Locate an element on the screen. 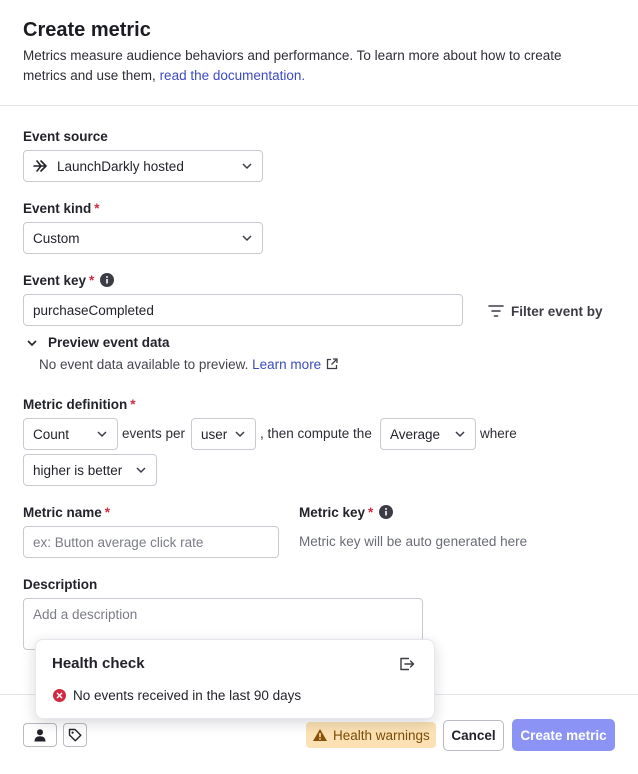 The image size is (638, 774). event-source-label: Event source is located at coordinates (65, 136).